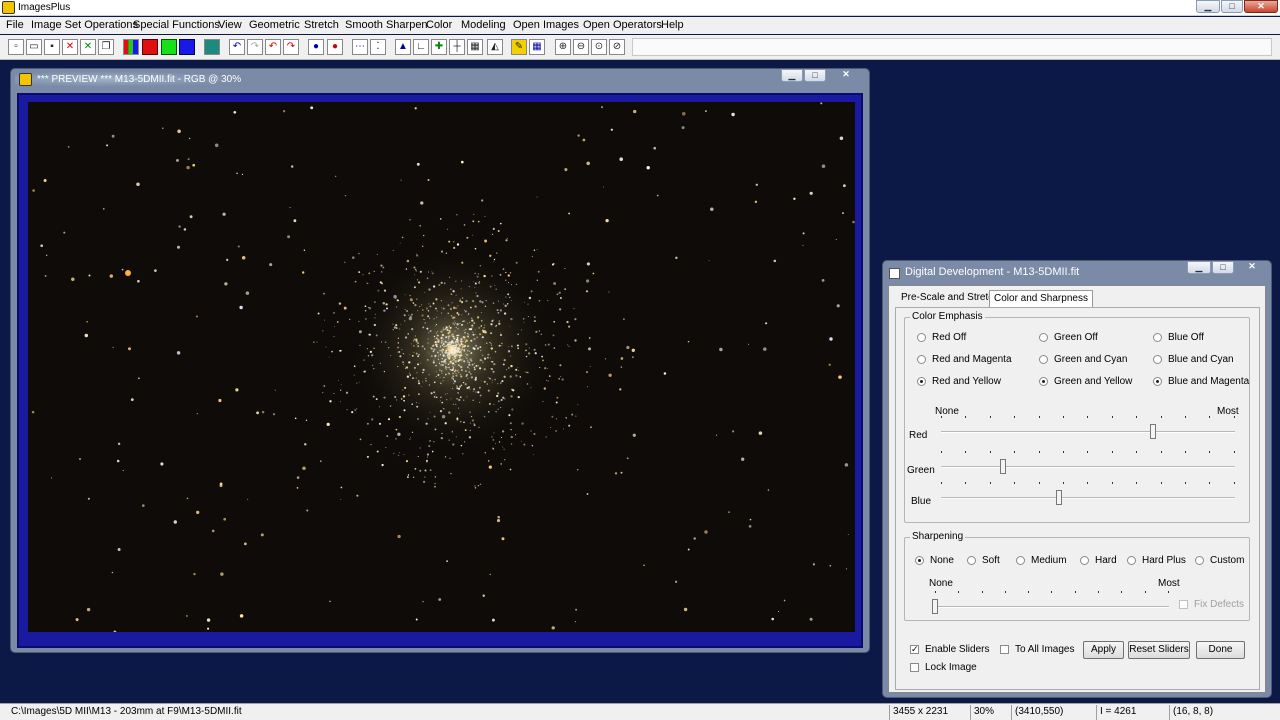 The image size is (1280, 720). Describe the element at coordinates (1088, 493) in the screenshot. I see `blue-slider` at that location.